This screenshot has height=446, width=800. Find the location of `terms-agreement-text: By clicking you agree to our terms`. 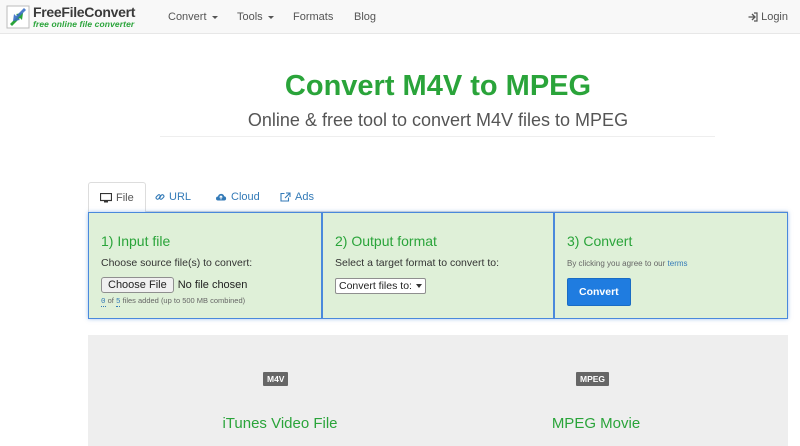

terms-agreement-text: By clicking you agree to our terms is located at coordinates (671, 263).